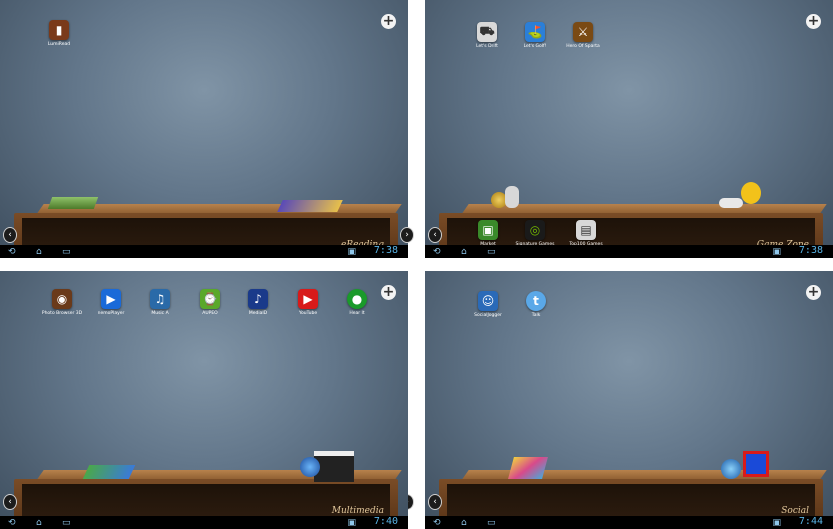 This screenshot has width=833, height=529. Describe the element at coordinates (258, 313) in the screenshot. I see `app-label: MediaID` at that location.